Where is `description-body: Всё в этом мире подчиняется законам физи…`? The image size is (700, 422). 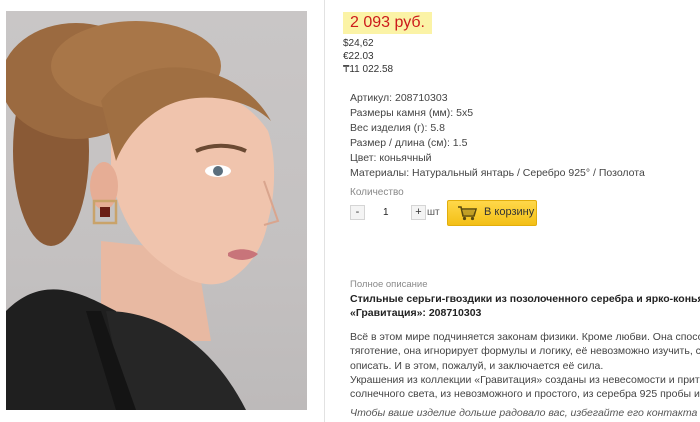
description-body: Всё в этом мире подчиняется законам физи… is located at coordinates (525, 365).